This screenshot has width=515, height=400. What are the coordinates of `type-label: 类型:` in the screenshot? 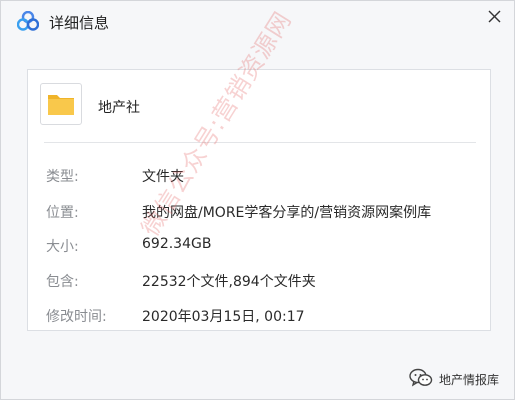 It's located at (62, 177).